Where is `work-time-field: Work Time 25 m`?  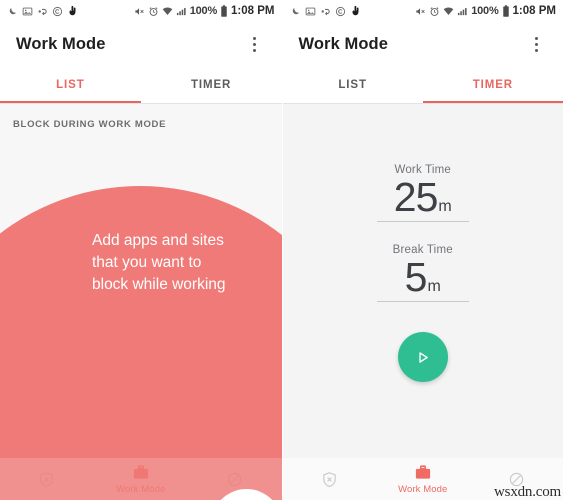
work-time-field: Work Time 25 m is located at coordinates (423, 193).